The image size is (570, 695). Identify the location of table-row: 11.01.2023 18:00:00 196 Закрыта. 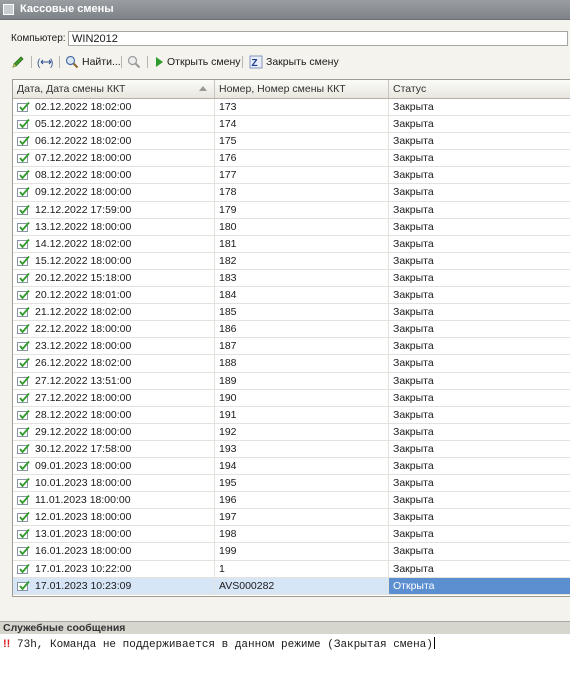
(291, 501).